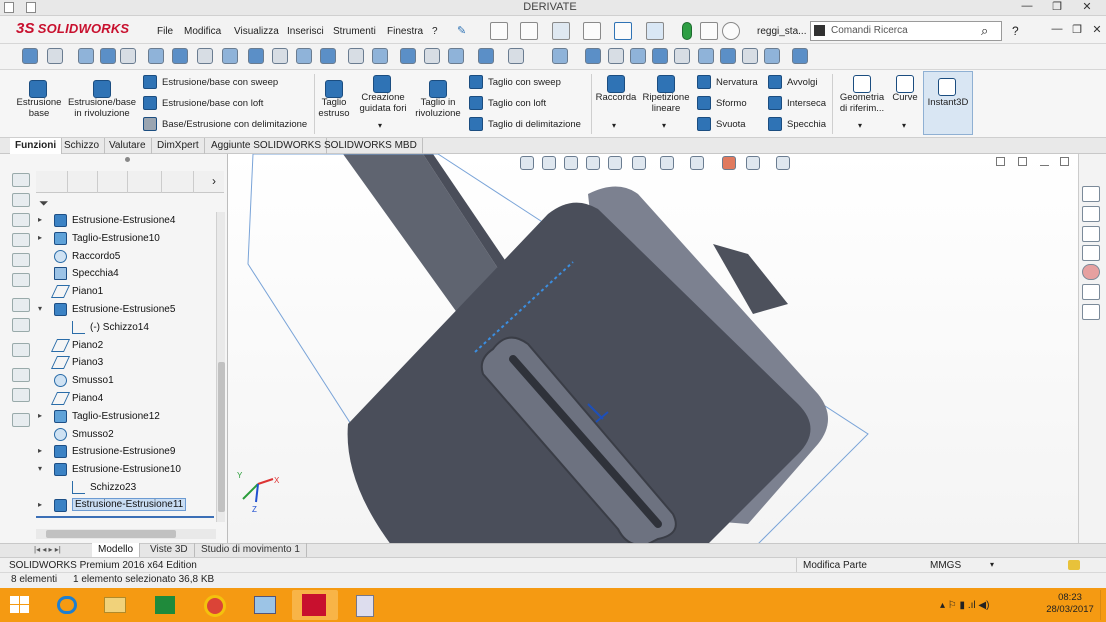 This screenshot has width=1106, height=622. I want to click on viewport-minimize-icon, so click(1044, 161).